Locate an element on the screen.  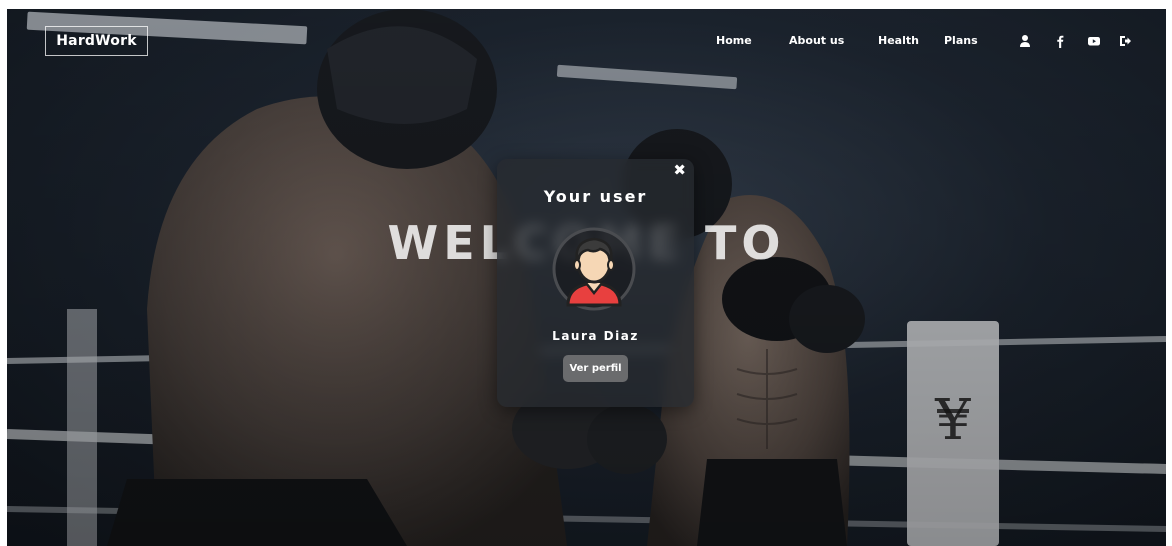
nav-link-plans: Plans is located at coordinates (961, 41).